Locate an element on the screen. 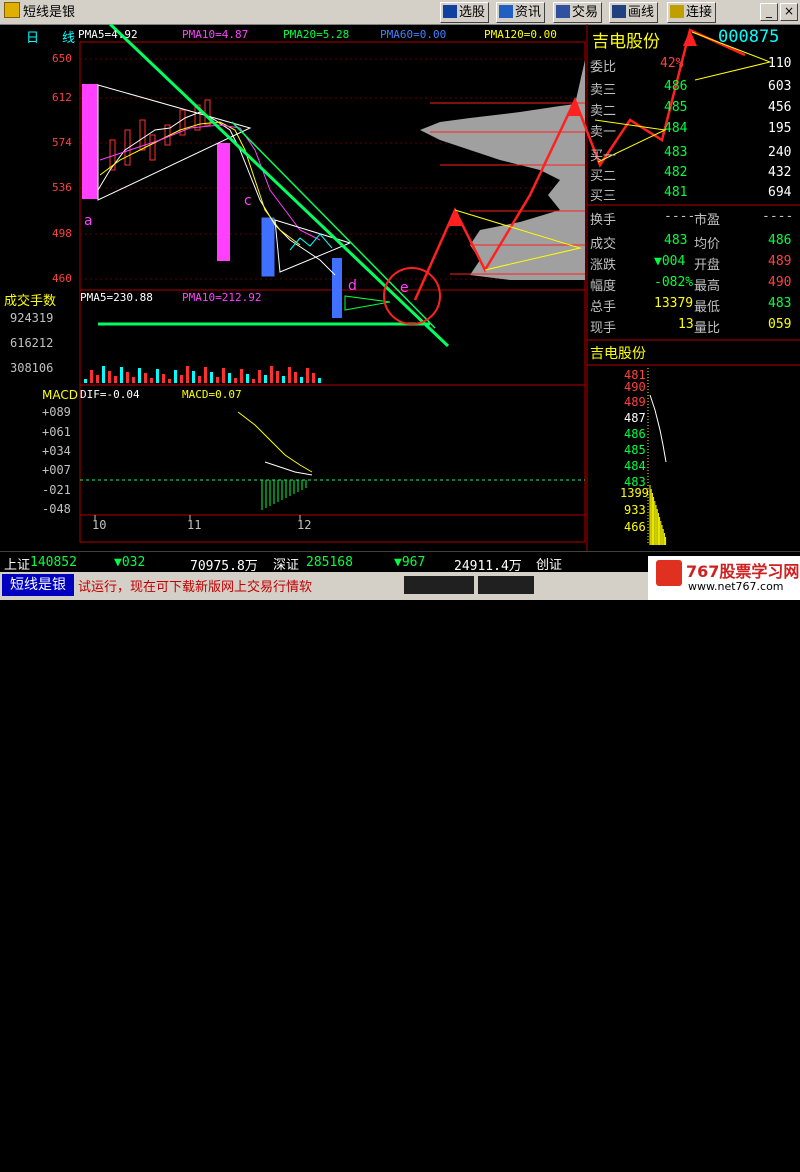 The image size is (800, 1172). mini-price-label: 490 is located at coordinates (635, 387).